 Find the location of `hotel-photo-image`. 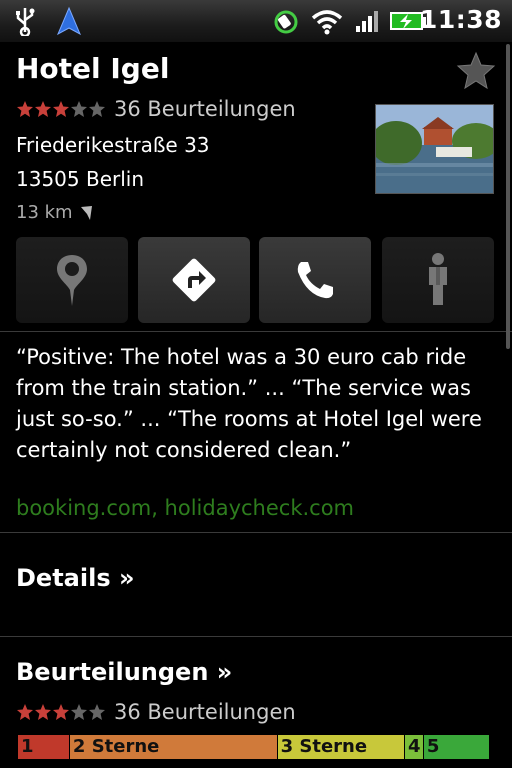

hotel-photo-image is located at coordinates (434, 149).